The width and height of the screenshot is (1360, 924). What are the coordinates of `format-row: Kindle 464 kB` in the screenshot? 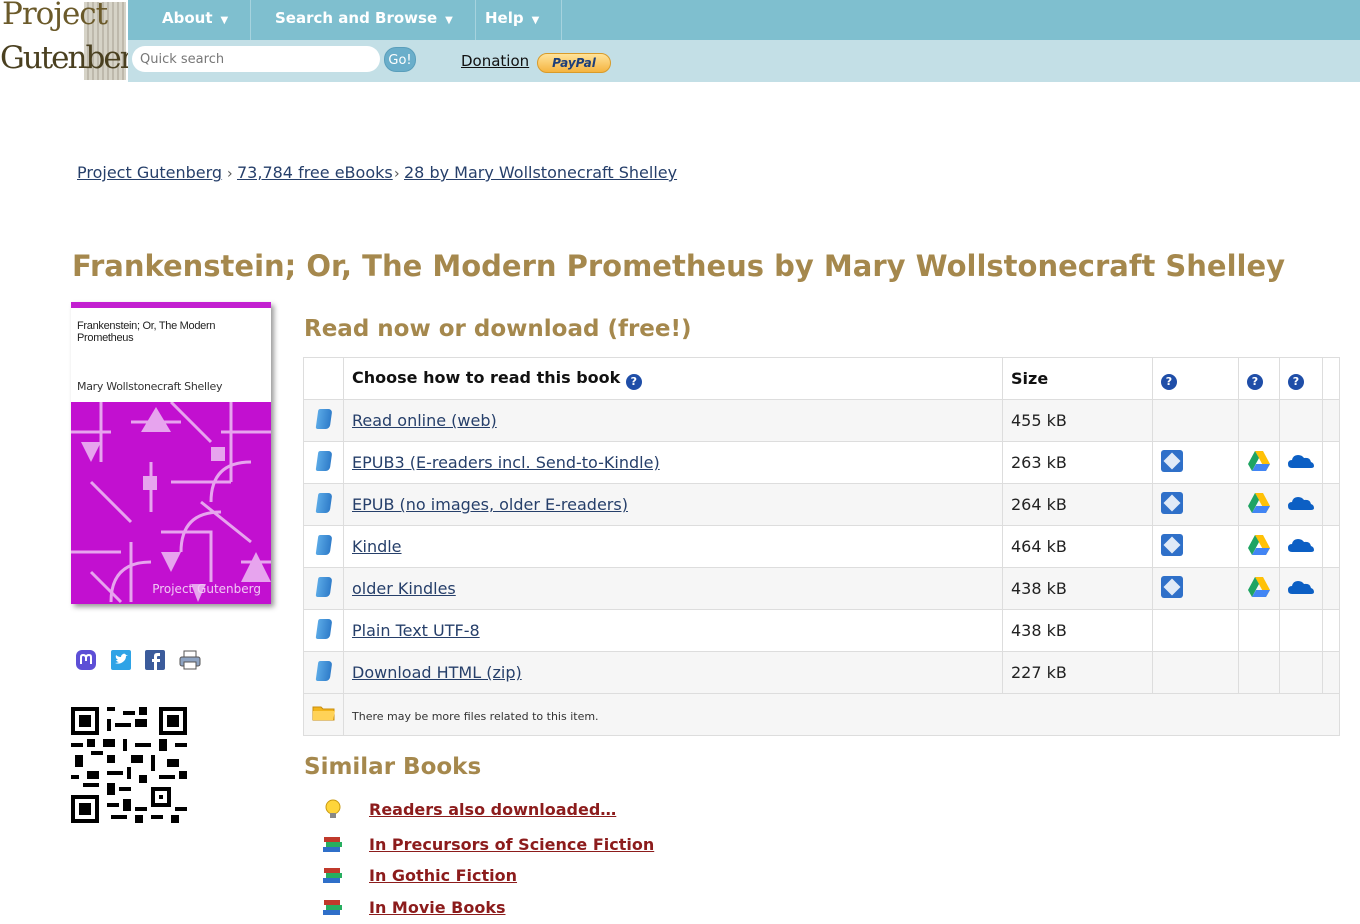 It's located at (821, 546).